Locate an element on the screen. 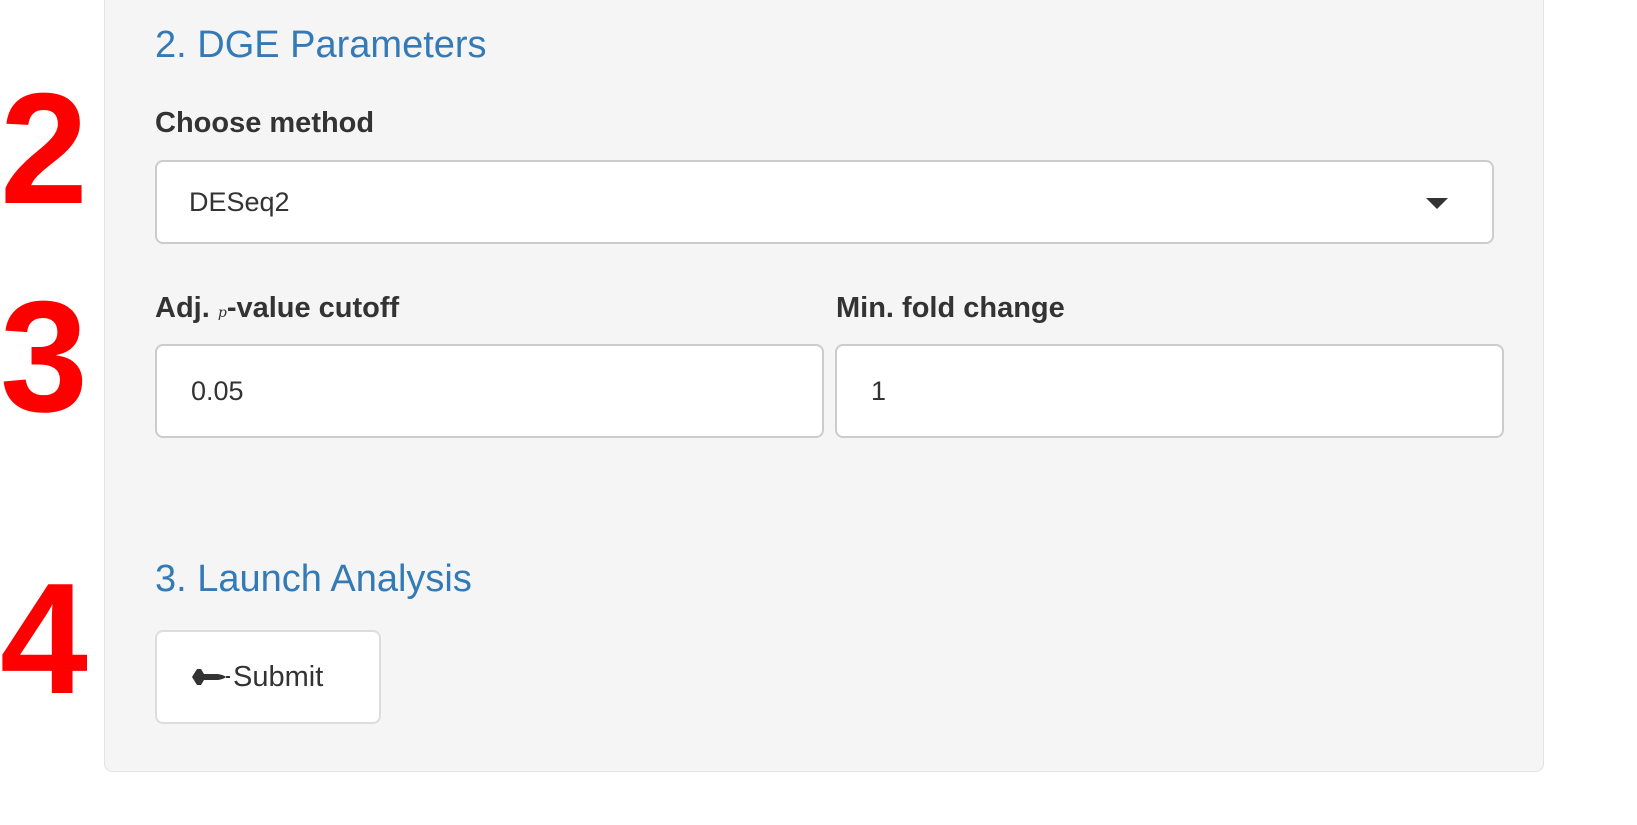  launch-analysis-heading: 3. Launch Analysis is located at coordinates (313, 579).